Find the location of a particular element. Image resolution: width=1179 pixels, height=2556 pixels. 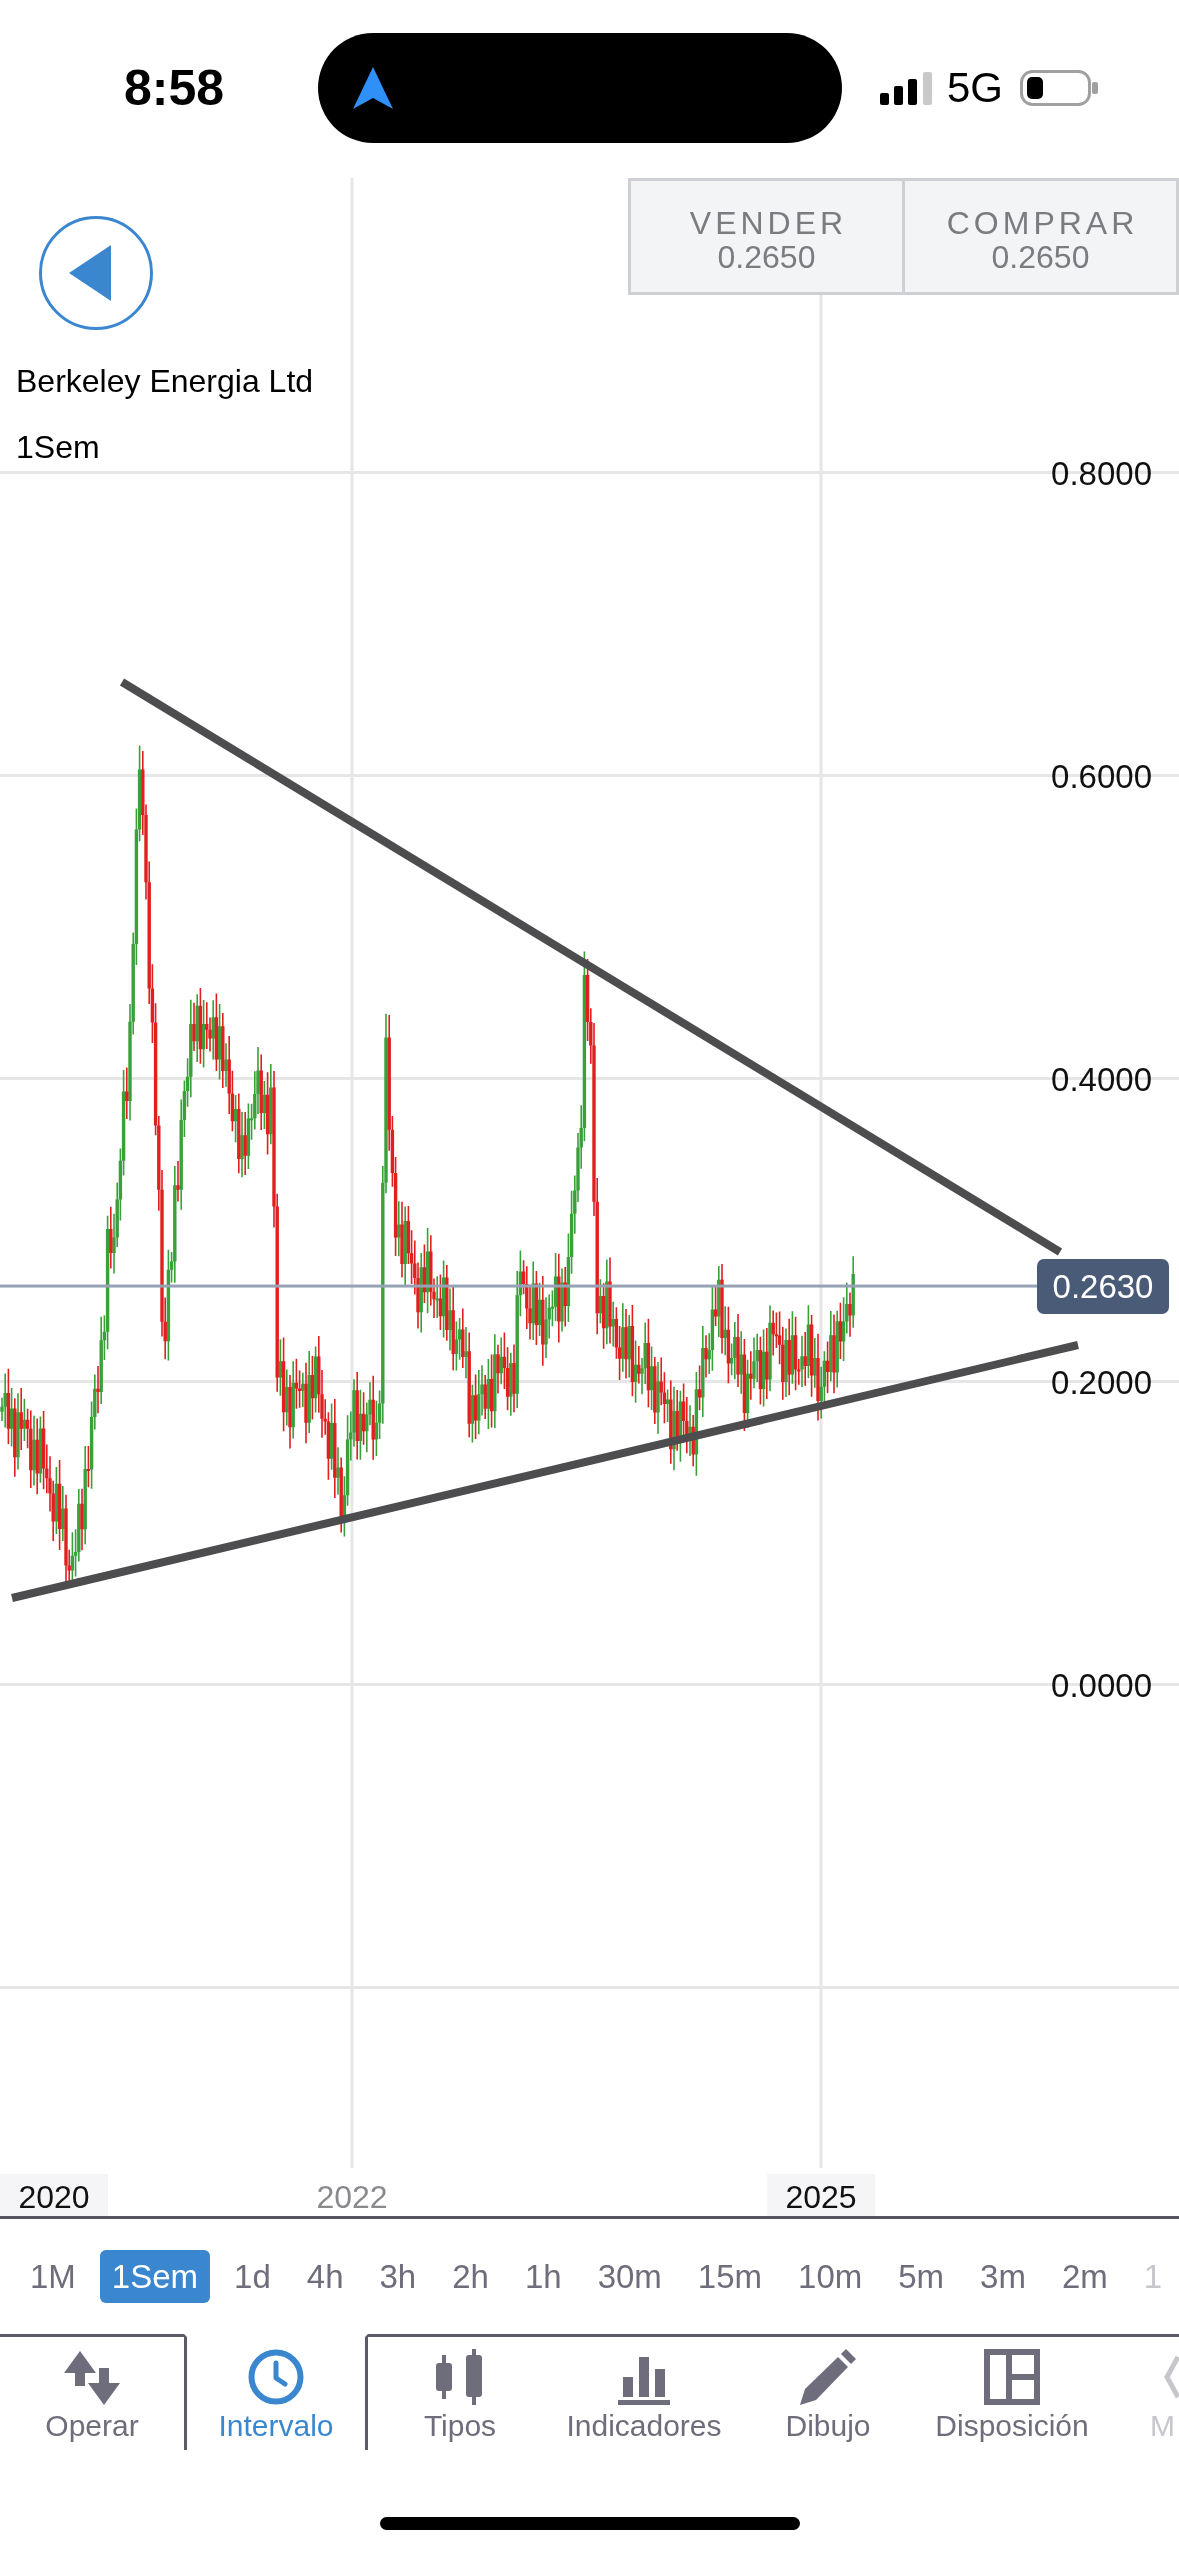

interval-option: 10m is located at coordinates (830, 2276).